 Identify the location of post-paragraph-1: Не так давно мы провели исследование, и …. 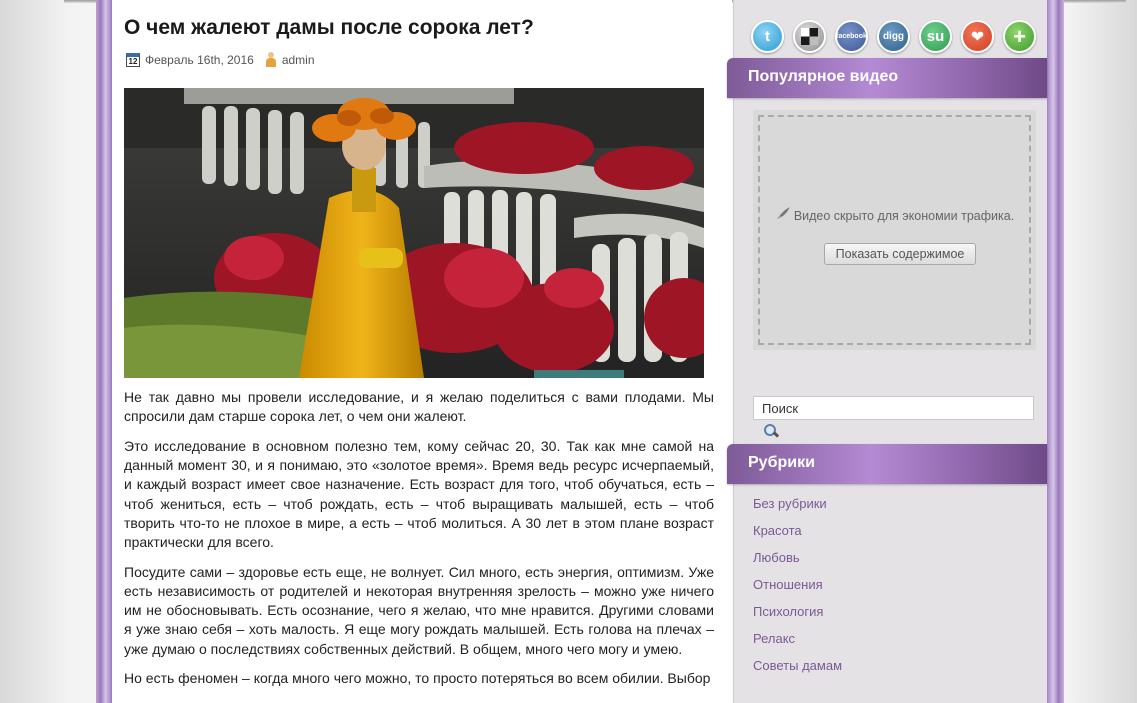
(419, 407).